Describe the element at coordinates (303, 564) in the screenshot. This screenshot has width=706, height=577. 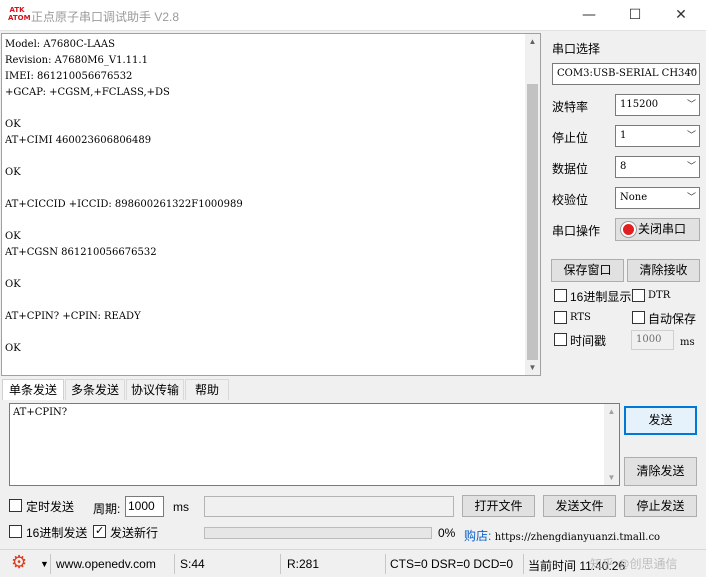
I see `received-count: R:281` at that location.